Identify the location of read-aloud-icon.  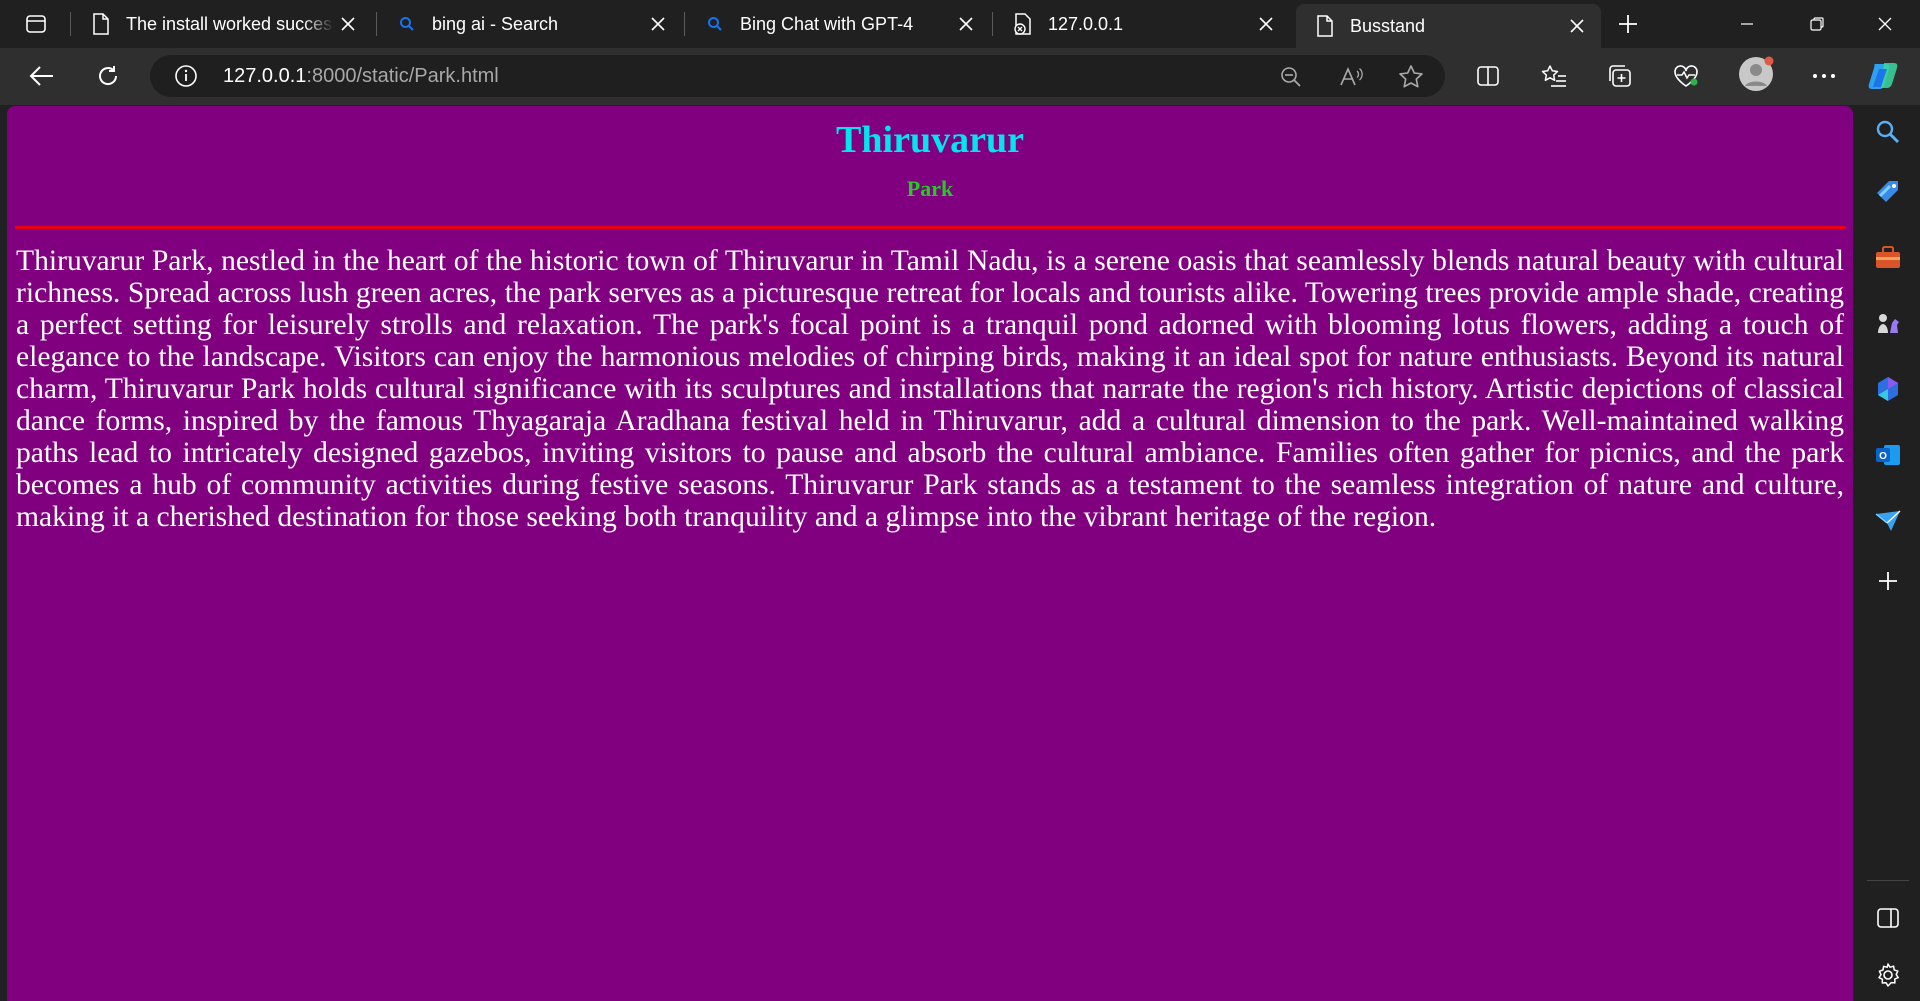
(1351, 77).